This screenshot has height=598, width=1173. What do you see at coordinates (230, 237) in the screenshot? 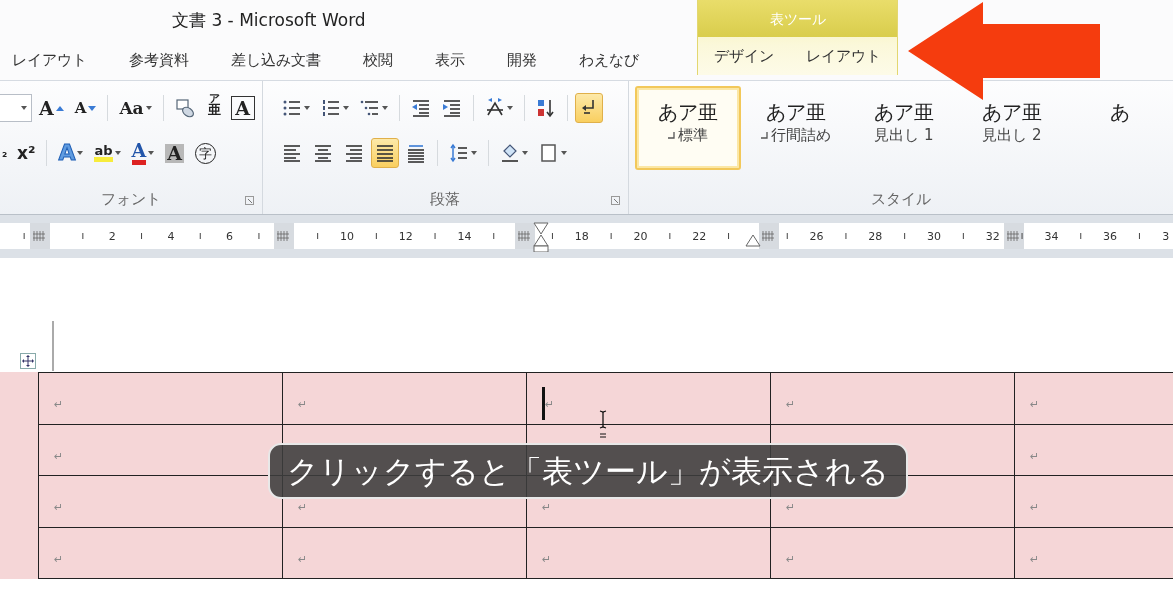
I see `ruler-number: 6` at bounding box center [230, 237].